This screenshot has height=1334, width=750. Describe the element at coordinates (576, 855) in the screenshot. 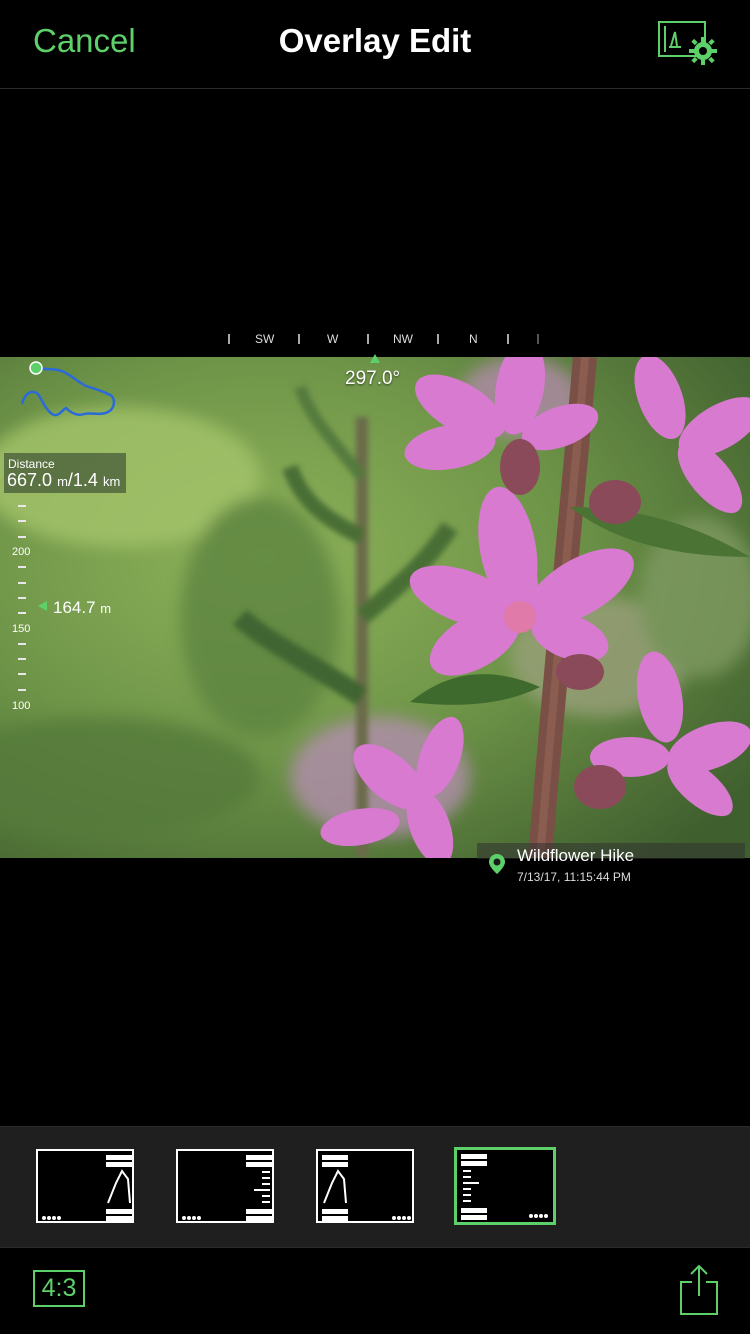

I see `location-name: Wildflower Hike` at that location.